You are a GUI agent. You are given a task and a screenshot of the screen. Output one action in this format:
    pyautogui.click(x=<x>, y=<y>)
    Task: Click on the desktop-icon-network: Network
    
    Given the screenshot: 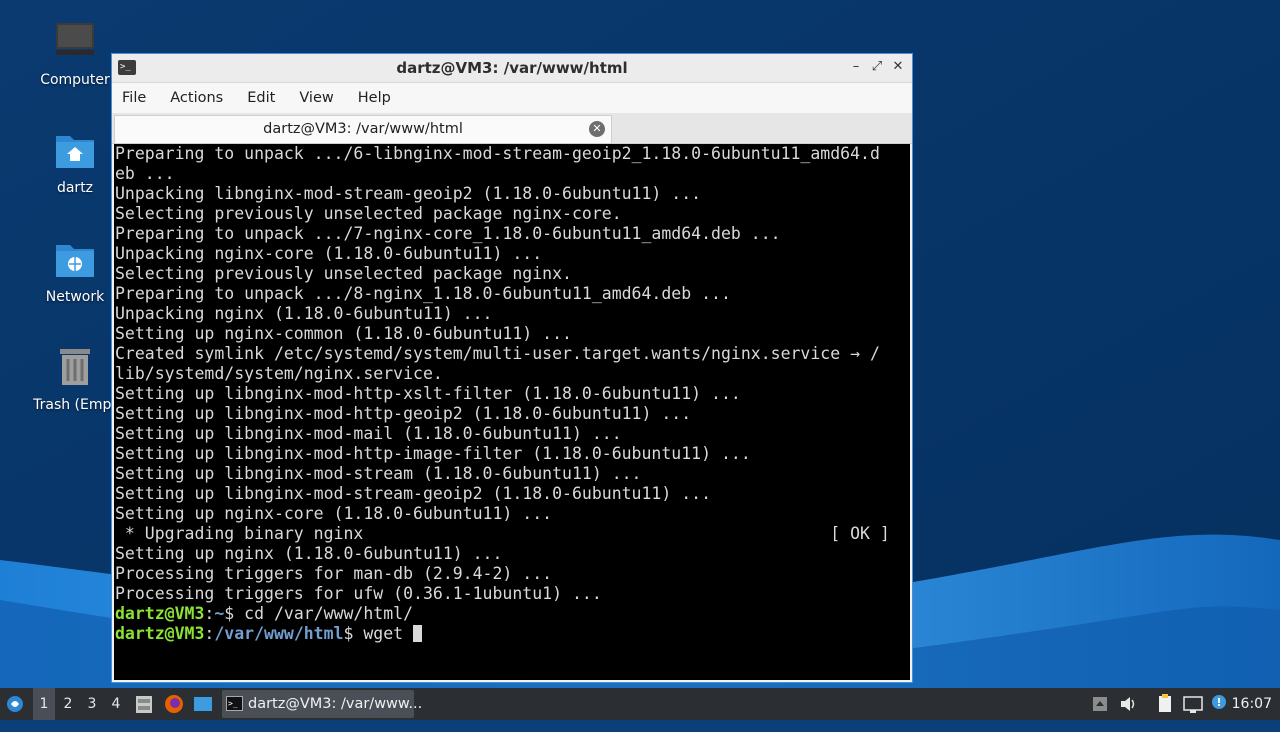 What is the action you would take?
    pyautogui.click(x=75, y=271)
    